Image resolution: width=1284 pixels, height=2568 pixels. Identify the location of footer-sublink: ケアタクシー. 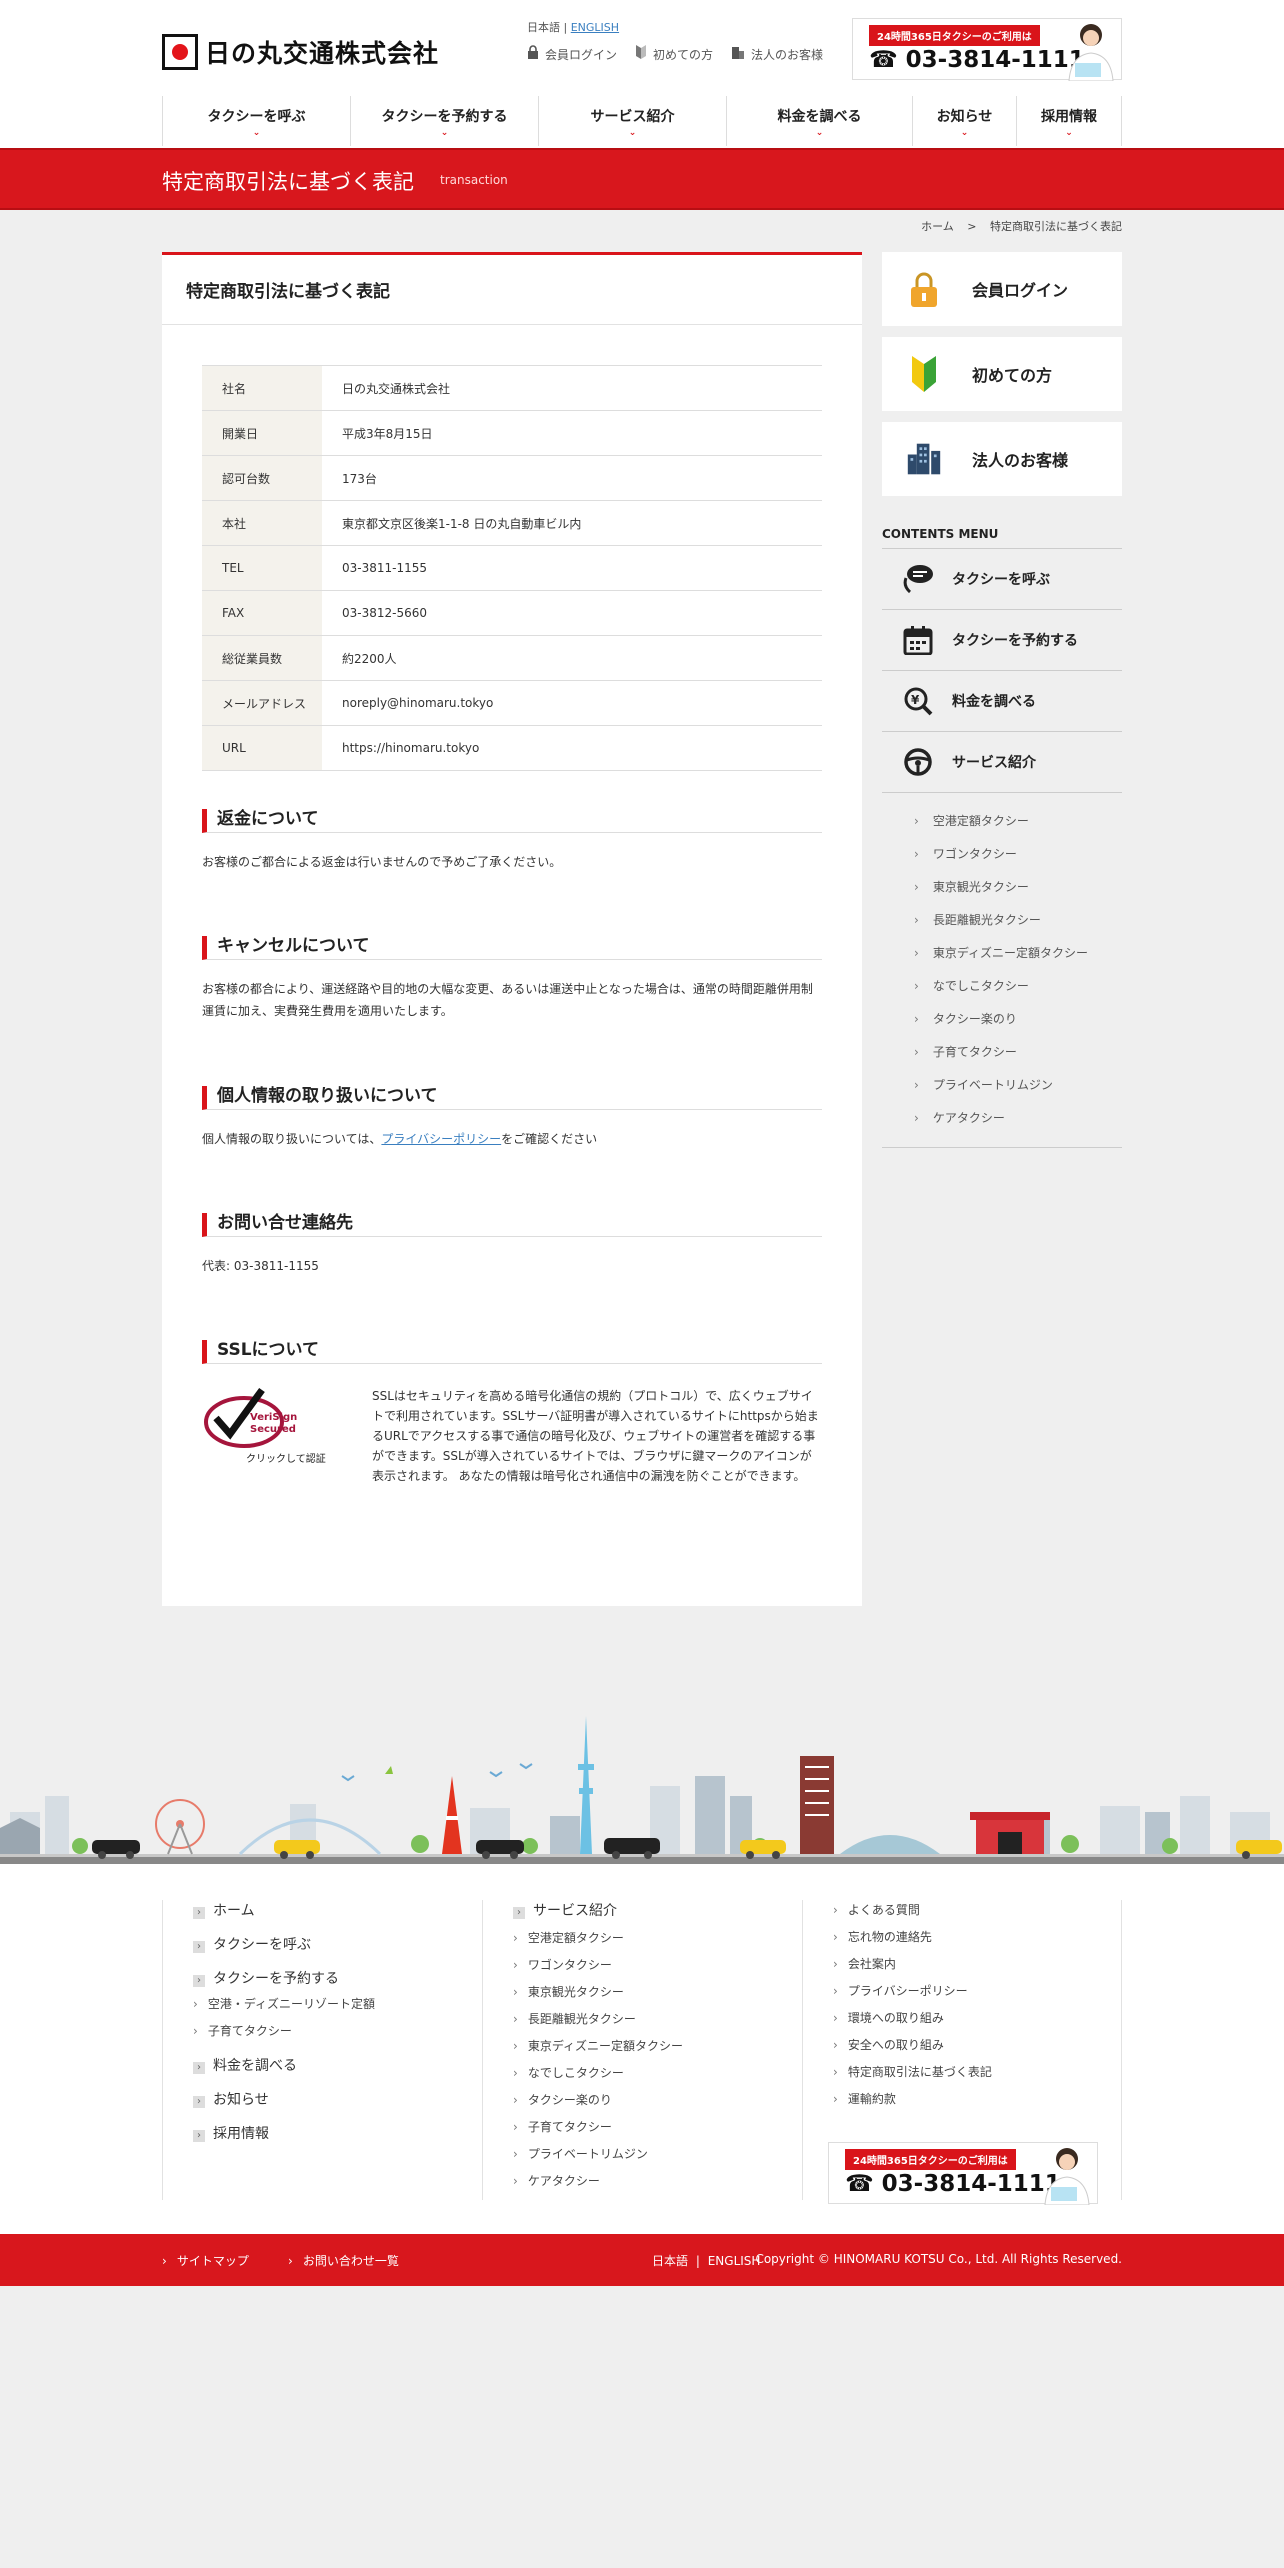
(657, 2184).